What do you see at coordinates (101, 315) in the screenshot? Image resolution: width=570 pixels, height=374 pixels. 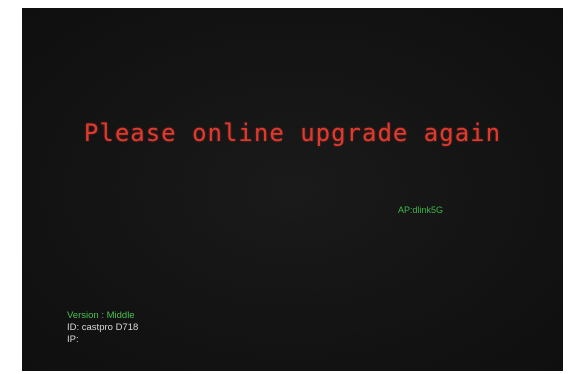 I see `version-label: Version : Middle` at bounding box center [101, 315].